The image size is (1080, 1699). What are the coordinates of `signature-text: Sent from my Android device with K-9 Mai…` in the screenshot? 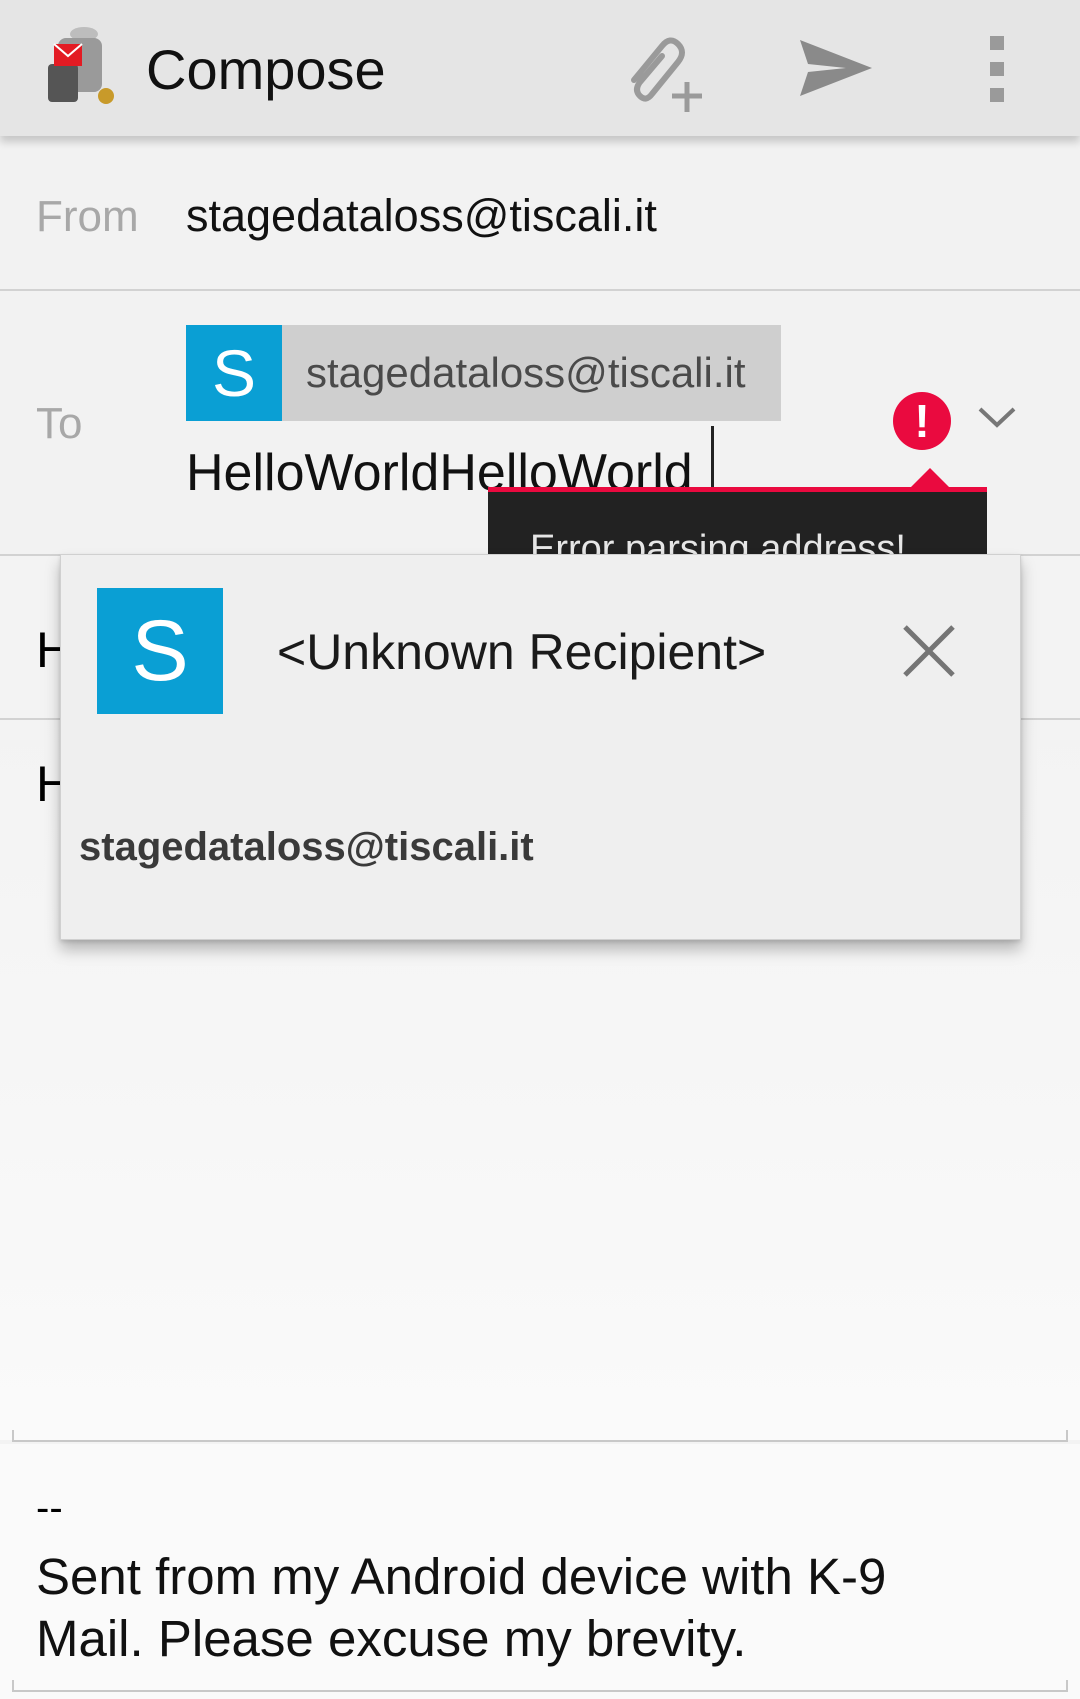 It's located at (516, 1608).